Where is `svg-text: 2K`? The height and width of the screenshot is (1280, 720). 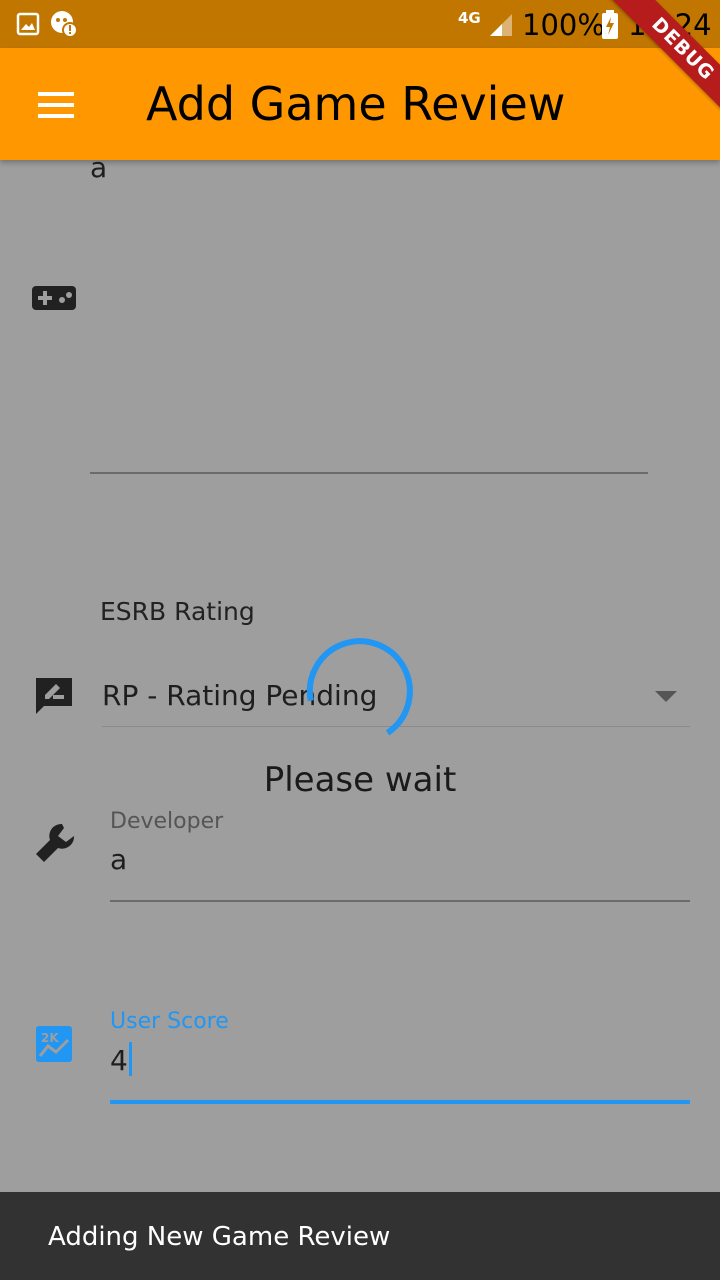
svg-text: 2K is located at coordinates (50, 1038).